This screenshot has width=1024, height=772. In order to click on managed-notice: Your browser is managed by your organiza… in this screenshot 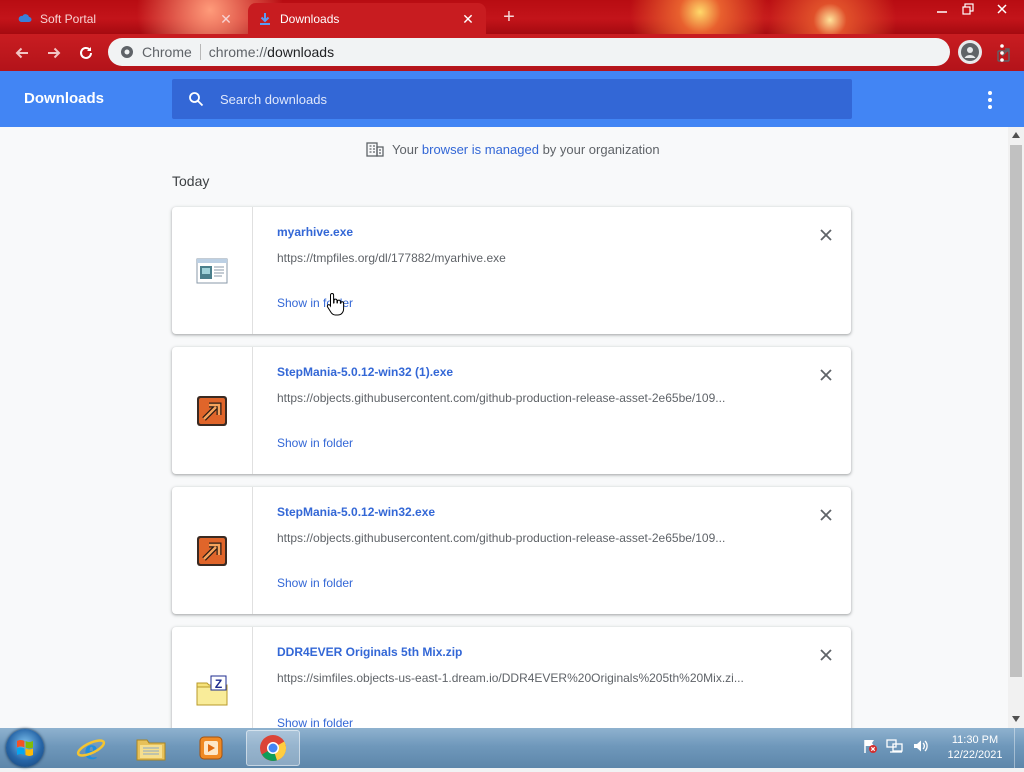, I will do `click(513, 149)`.